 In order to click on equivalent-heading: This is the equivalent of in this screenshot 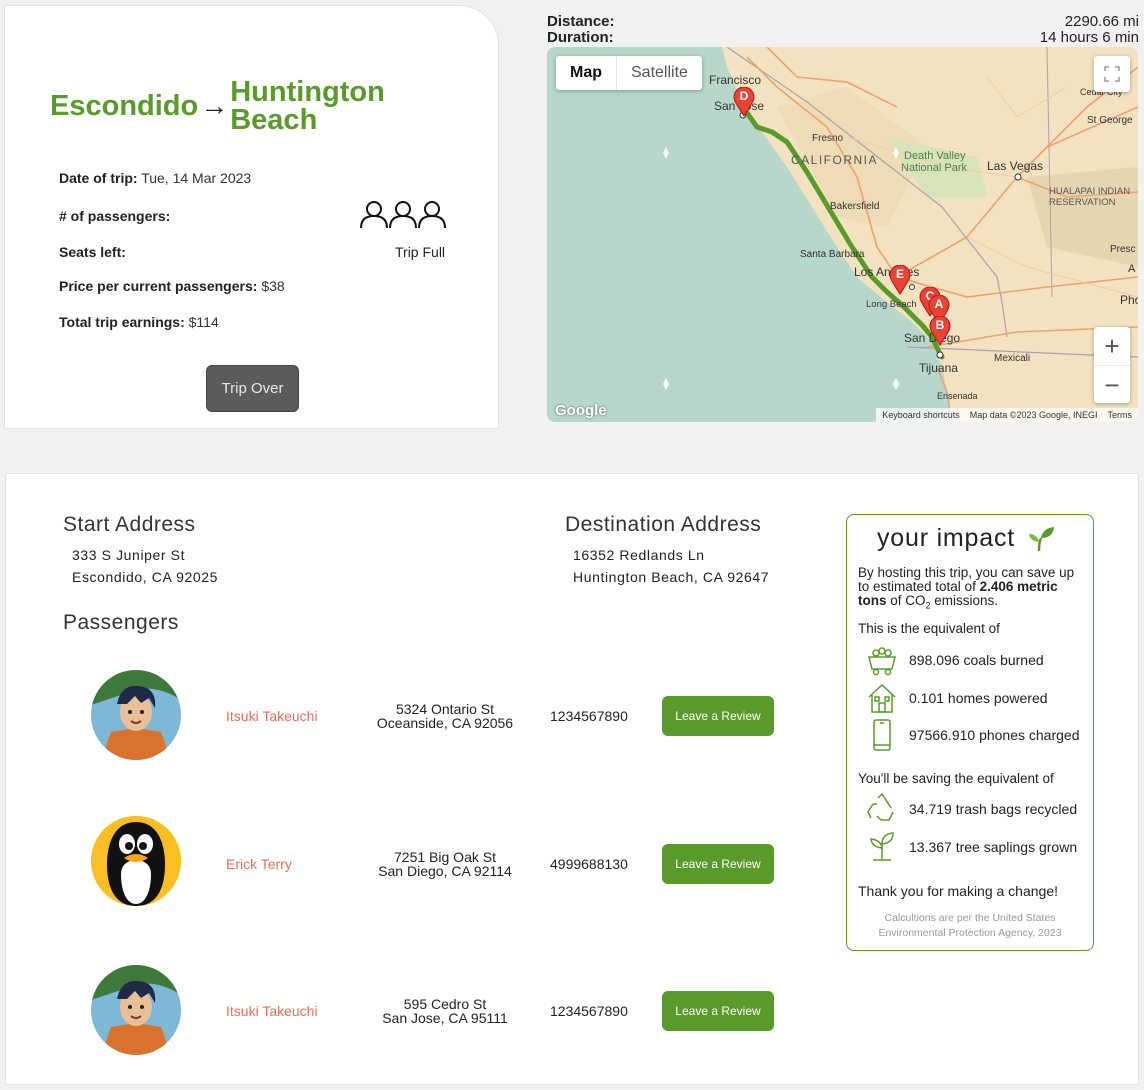, I will do `click(929, 628)`.